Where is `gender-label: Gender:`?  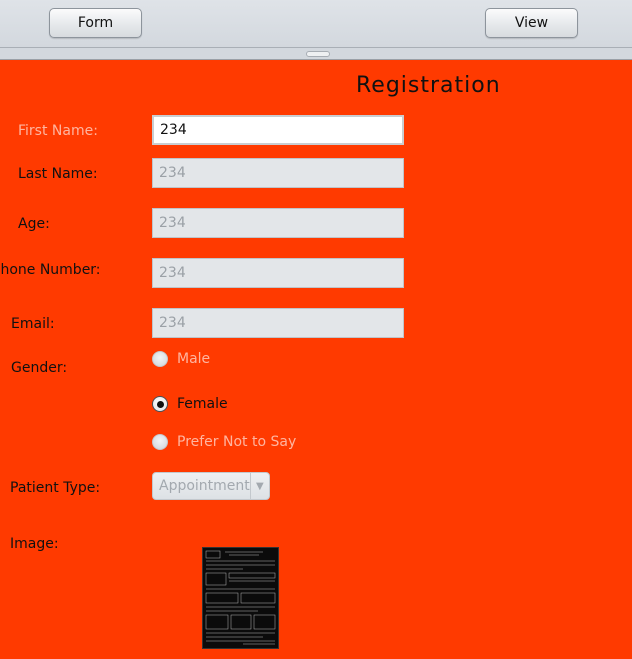
gender-label: Gender: is located at coordinates (39, 368).